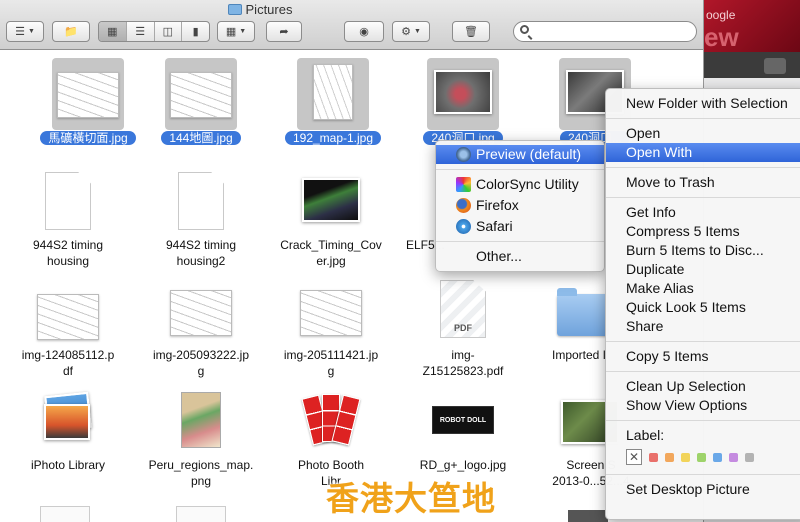  Describe the element at coordinates (703, 326) in the screenshot. I see `menu-item-share: Share` at that location.